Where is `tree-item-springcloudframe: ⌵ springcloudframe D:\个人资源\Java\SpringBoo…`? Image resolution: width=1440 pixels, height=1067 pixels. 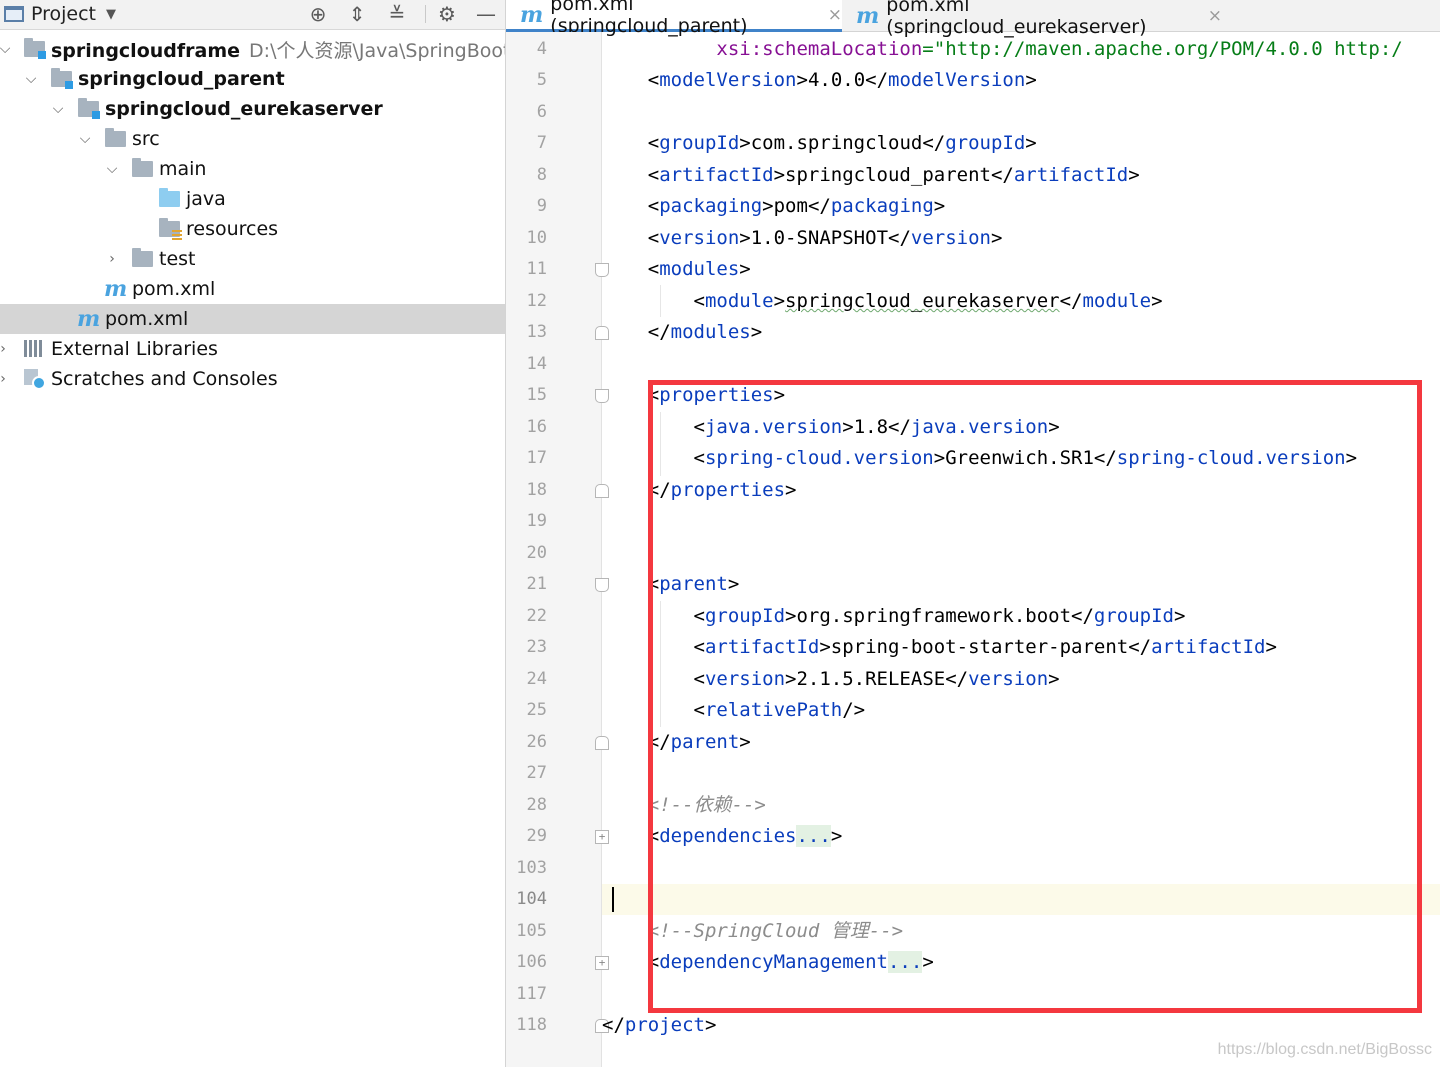 tree-item-springcloudframe: ⌵ springcloudframe D:\个人资源\Java\SpringBoo… is located at coordinates (252, 49).